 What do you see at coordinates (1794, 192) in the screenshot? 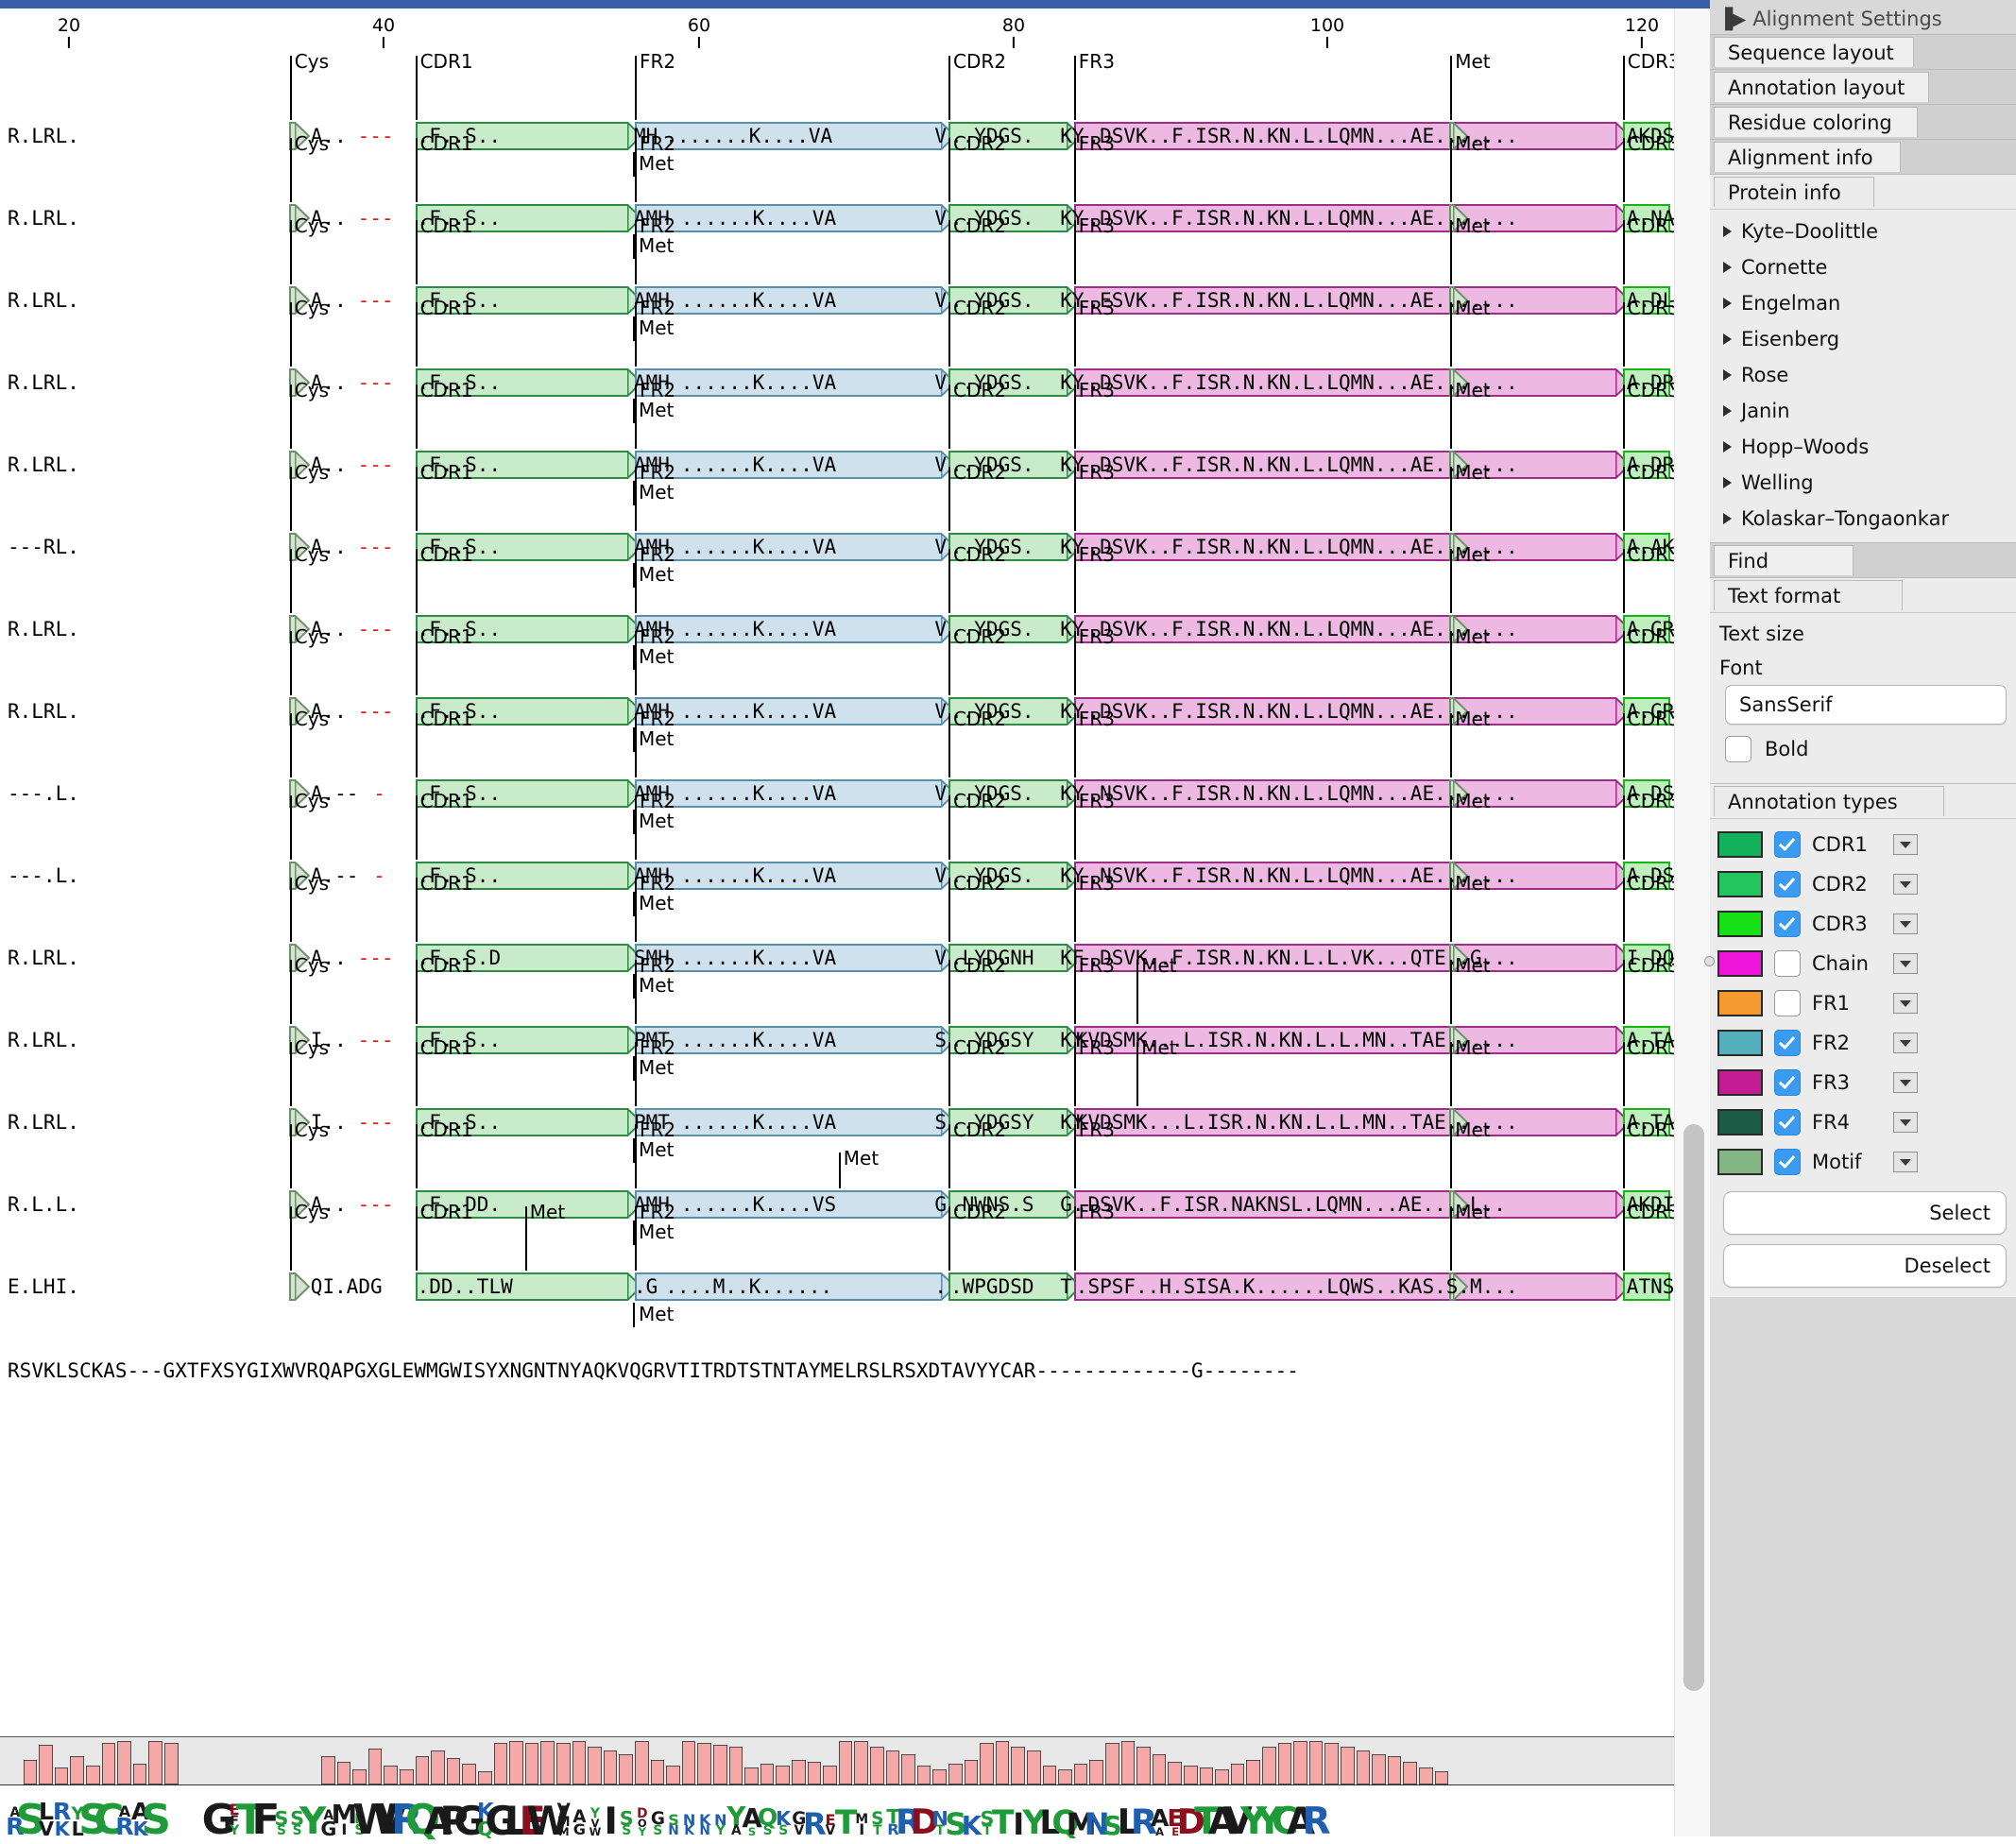
I see `section-tab-label: Protein info` at bounding box center [1794, 192].